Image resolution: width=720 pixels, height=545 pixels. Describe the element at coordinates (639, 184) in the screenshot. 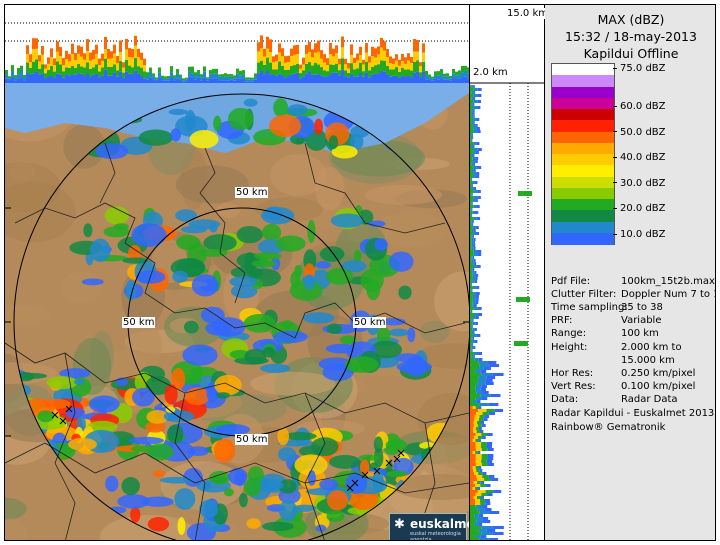

I see `legend-label: 30.0 dBZ` at that location.